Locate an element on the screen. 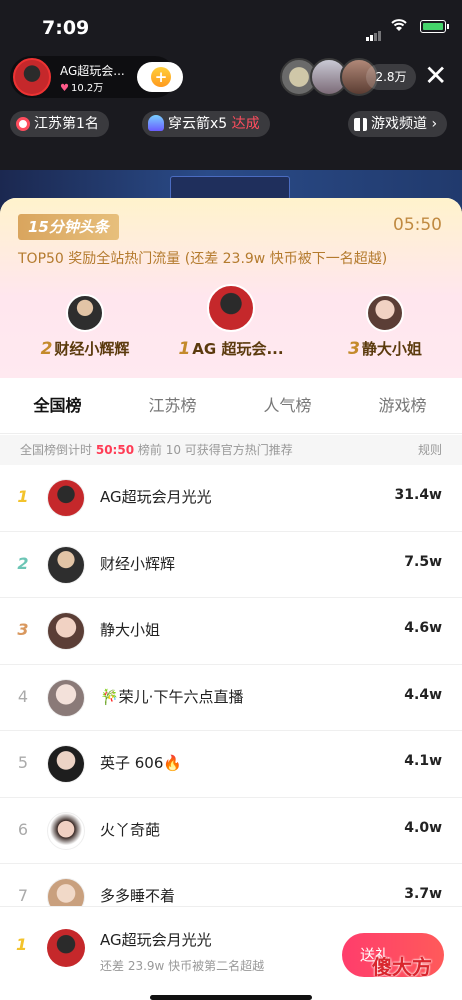  clock-icon is located at coordinates (23, 124).